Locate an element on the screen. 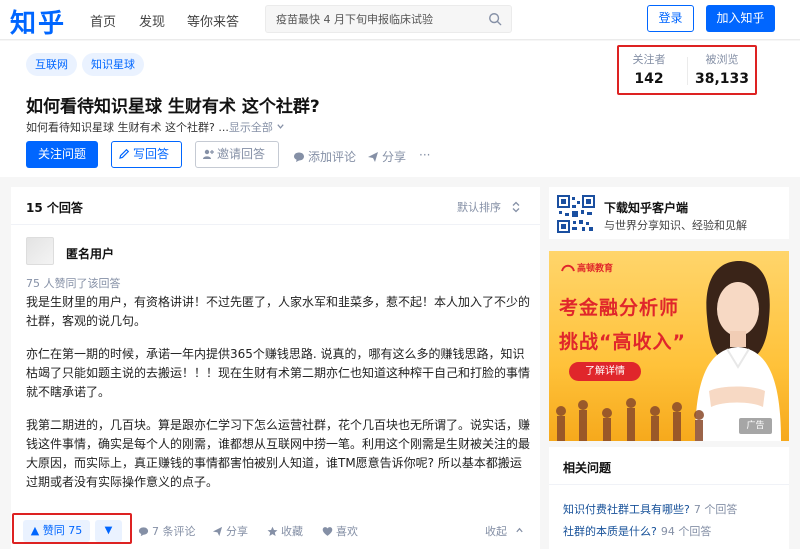 This screenshot has width=800, height=549. like-action: 喜欢 is located at coordinates (340, 531).